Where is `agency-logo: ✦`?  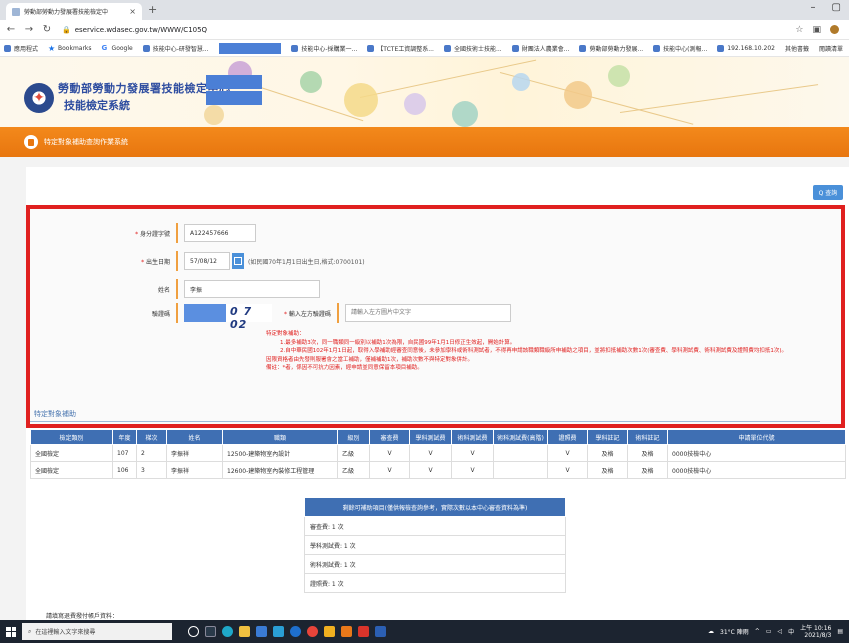 agency-logo: ✦ is located at coordinates (39, 98).